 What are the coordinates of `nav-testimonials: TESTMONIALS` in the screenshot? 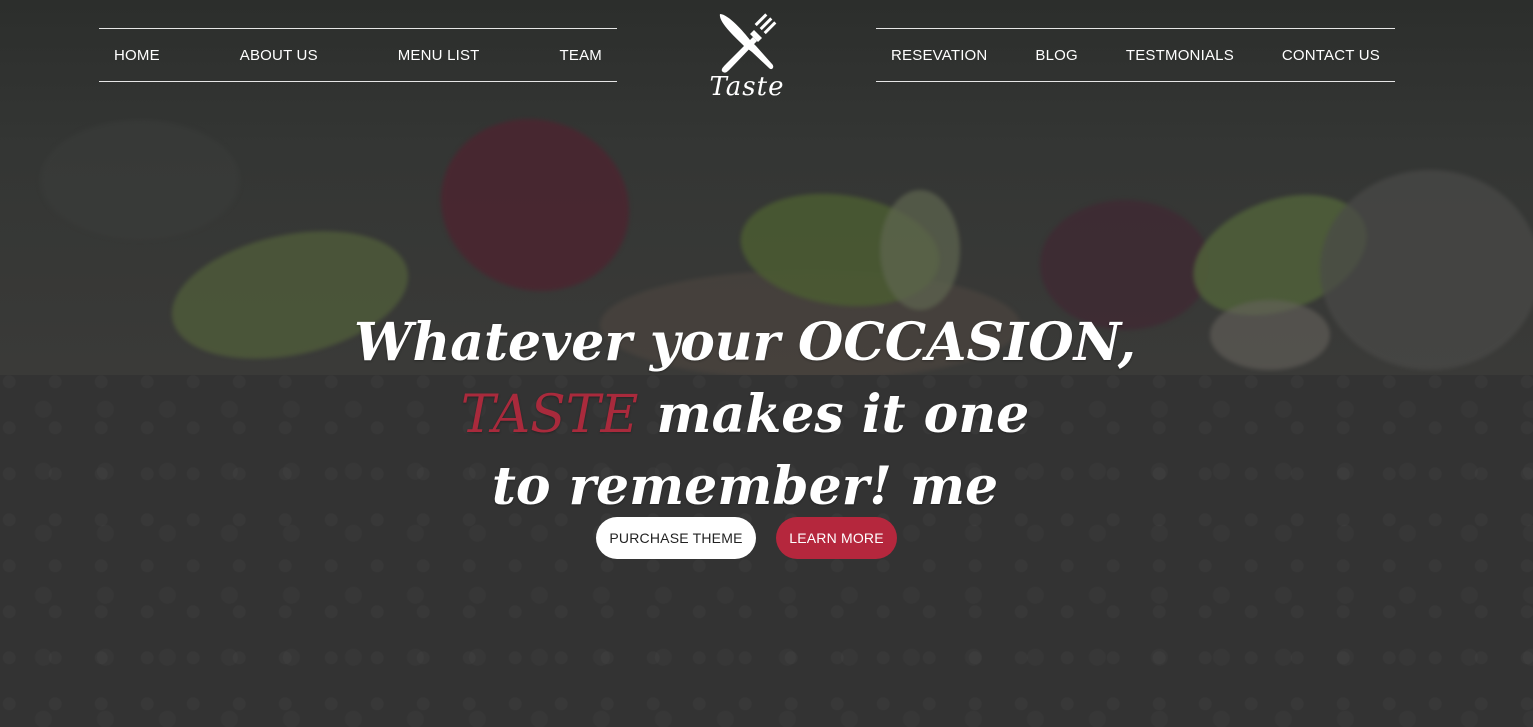 It's located at (1180, 55).